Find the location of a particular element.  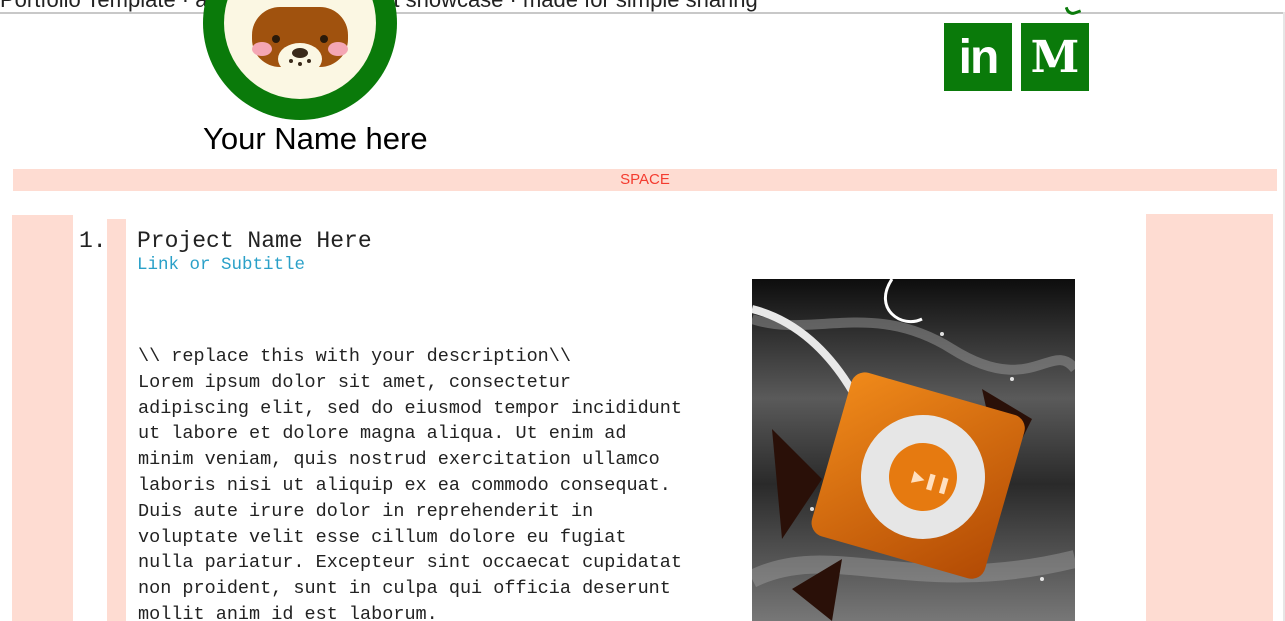

avatar-face is located at coordinates (300, 49).